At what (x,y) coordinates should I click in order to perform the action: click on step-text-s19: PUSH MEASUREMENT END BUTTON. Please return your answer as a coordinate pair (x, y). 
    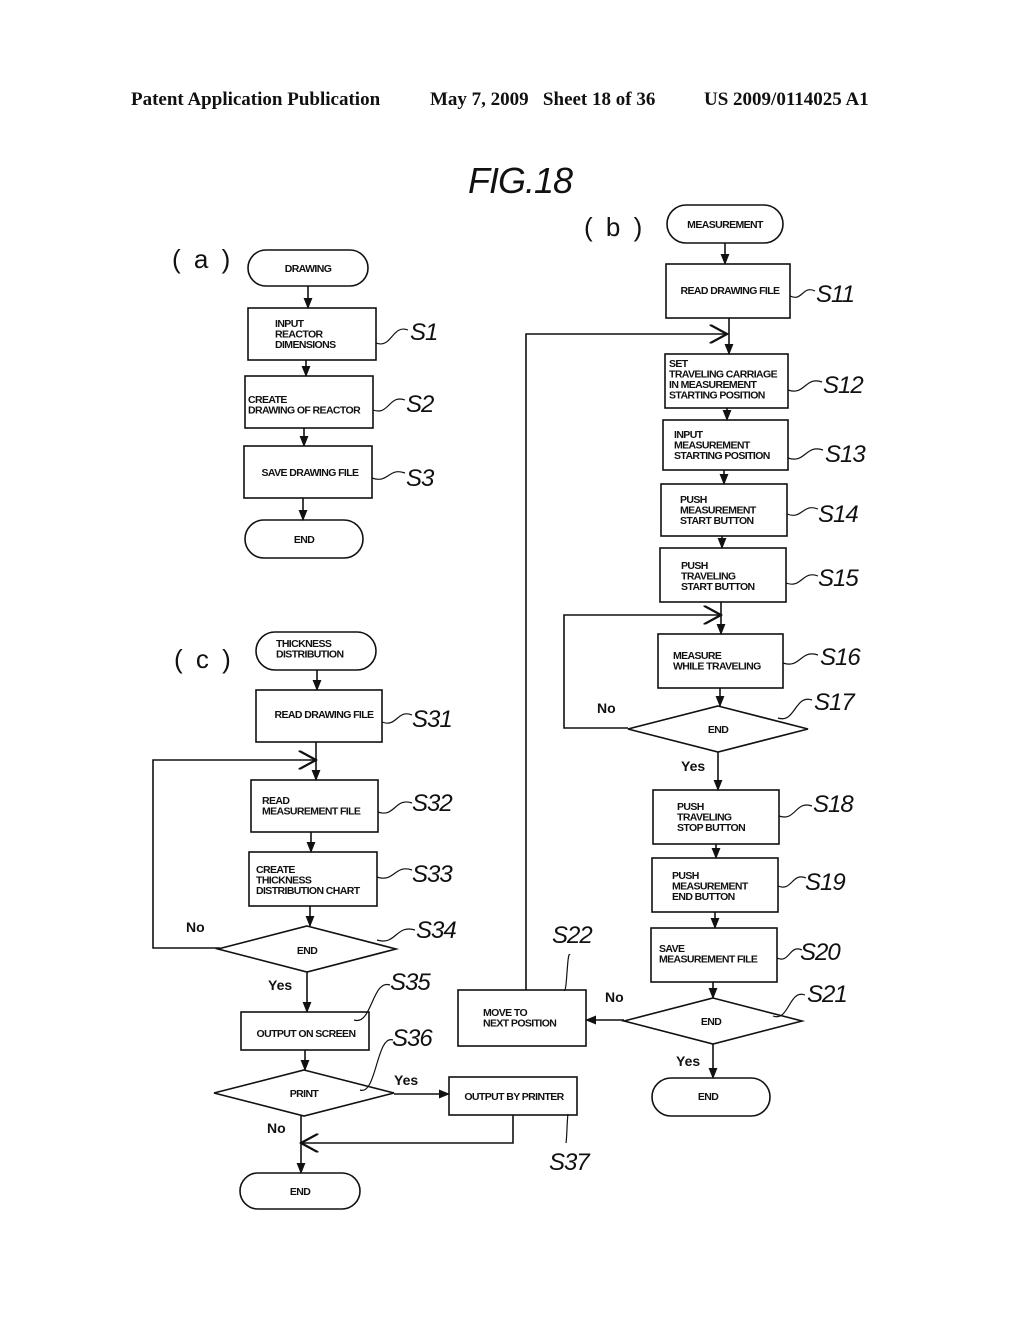
    Looking at the image, I should click on (710, 886).